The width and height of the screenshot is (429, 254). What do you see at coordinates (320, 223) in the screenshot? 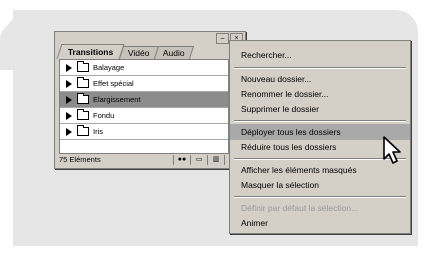
I see `menu-item-animer: Animer` at bounding box center [320, 223].